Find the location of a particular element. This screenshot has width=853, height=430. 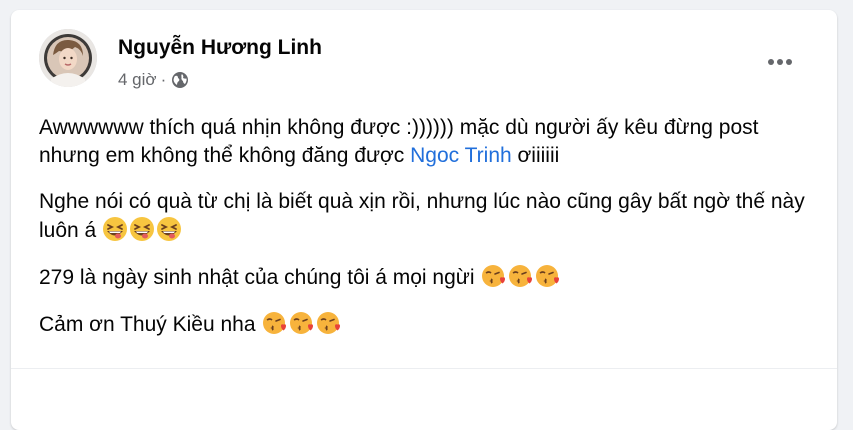

author-name: Nguyễn Hương Linh is located at coordinates (220, 48).